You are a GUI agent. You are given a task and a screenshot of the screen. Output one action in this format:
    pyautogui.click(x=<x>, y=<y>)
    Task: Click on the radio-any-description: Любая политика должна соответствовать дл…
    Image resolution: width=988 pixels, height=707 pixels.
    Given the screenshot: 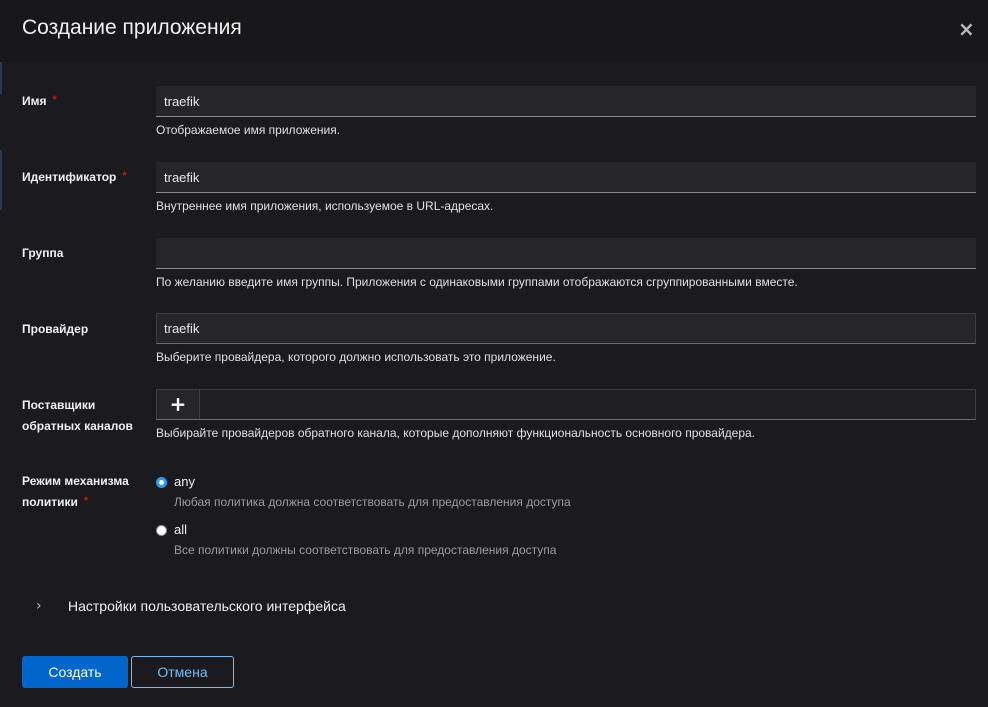 What is the action you would take?
    pyautogui.click(x=372, y=502)
    